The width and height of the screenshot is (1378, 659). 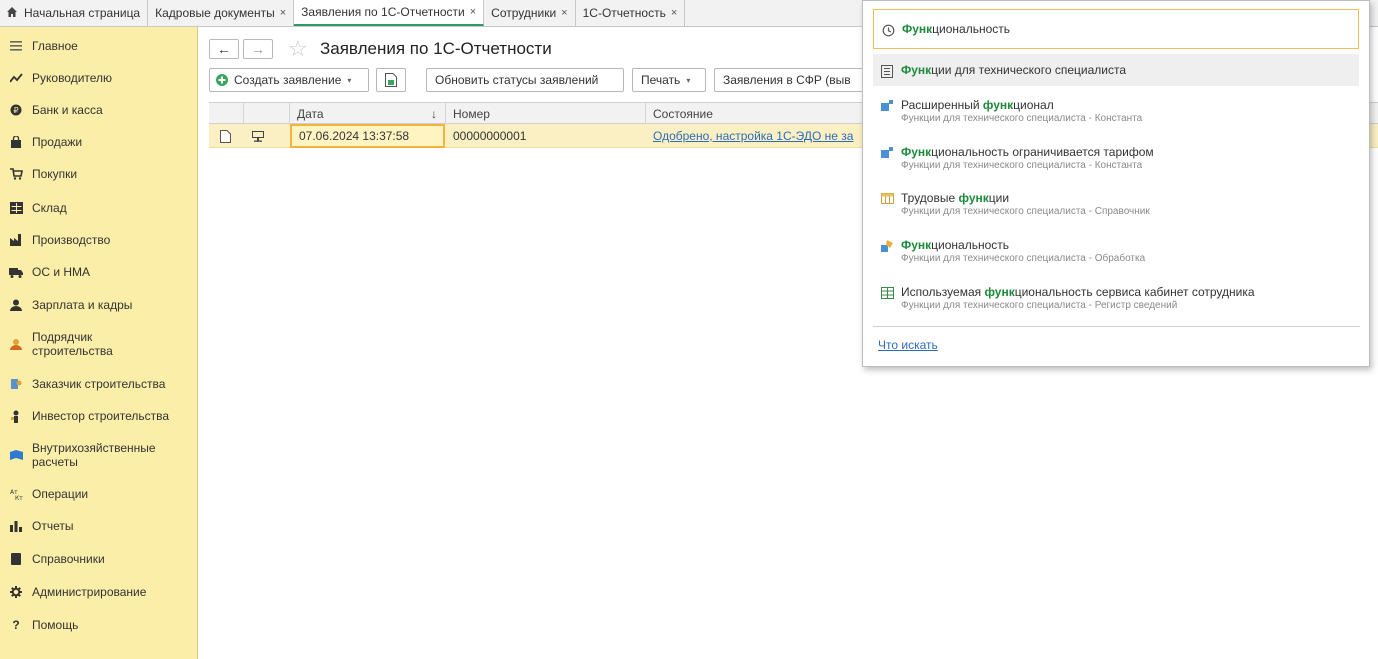 I want to click on sidebar-item-label: Банк и касса, so click(x=67, y=110).